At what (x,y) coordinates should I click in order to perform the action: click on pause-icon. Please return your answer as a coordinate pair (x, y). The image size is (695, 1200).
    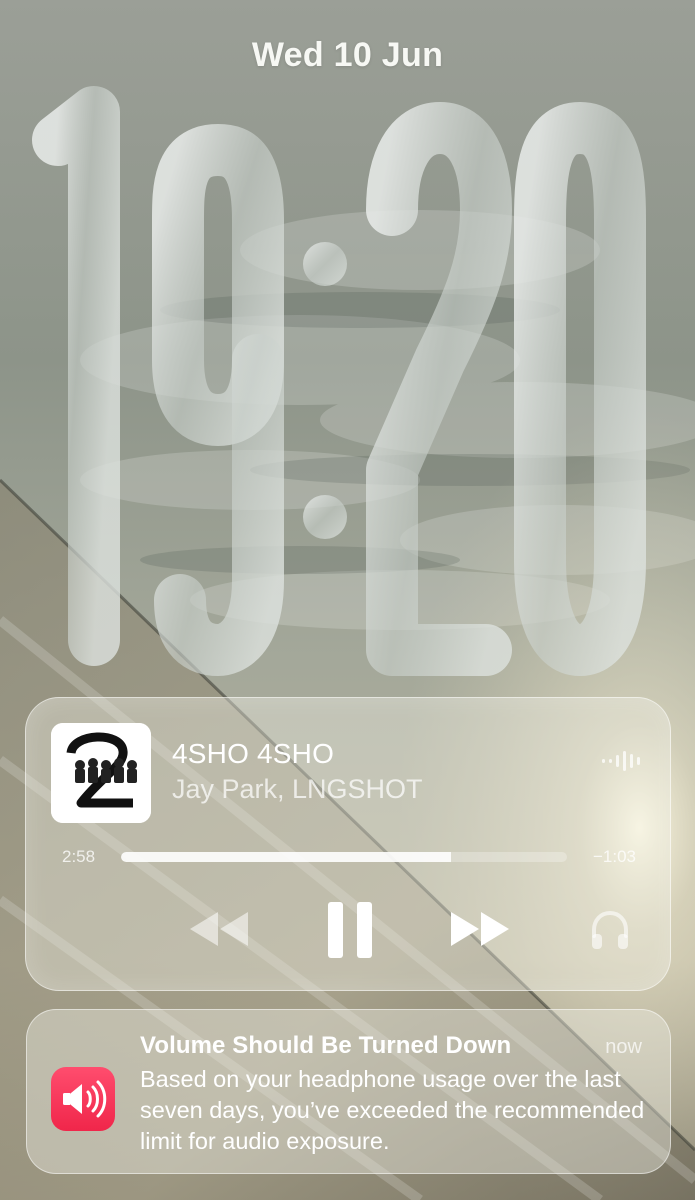
    Looking at the image, I should click on (350, 930).